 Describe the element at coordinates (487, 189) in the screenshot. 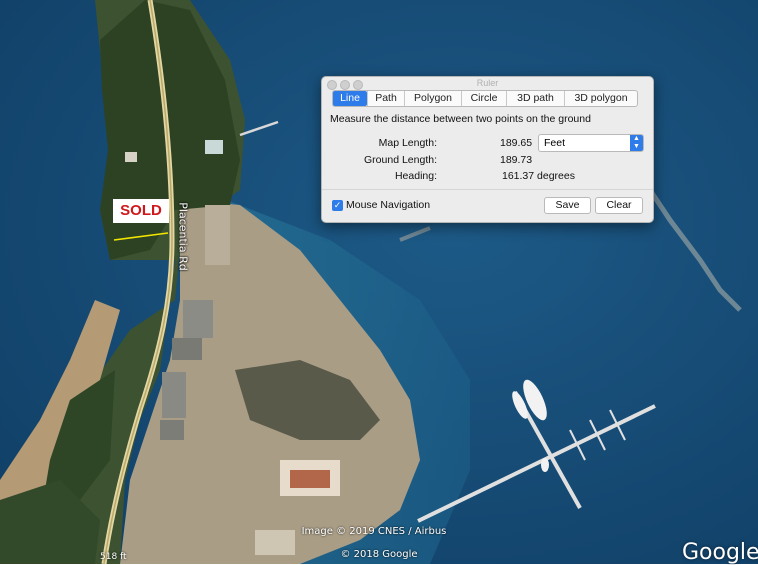

I see `dialog-divider` at that location.